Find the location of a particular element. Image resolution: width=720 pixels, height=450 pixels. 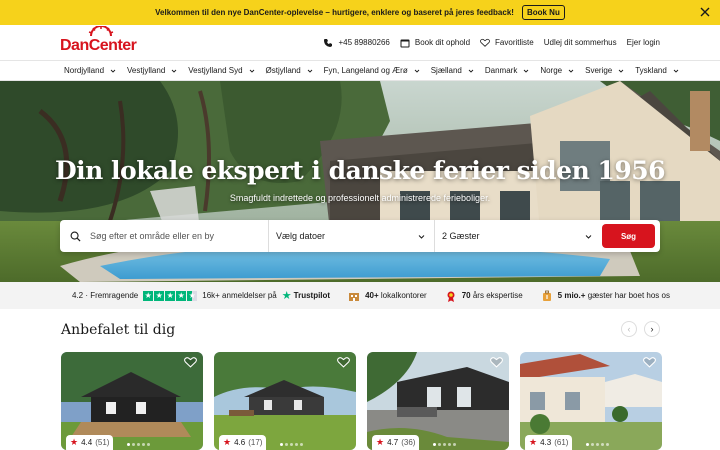

favorites-link: Favoritliste is located at coordinates (507, 43).